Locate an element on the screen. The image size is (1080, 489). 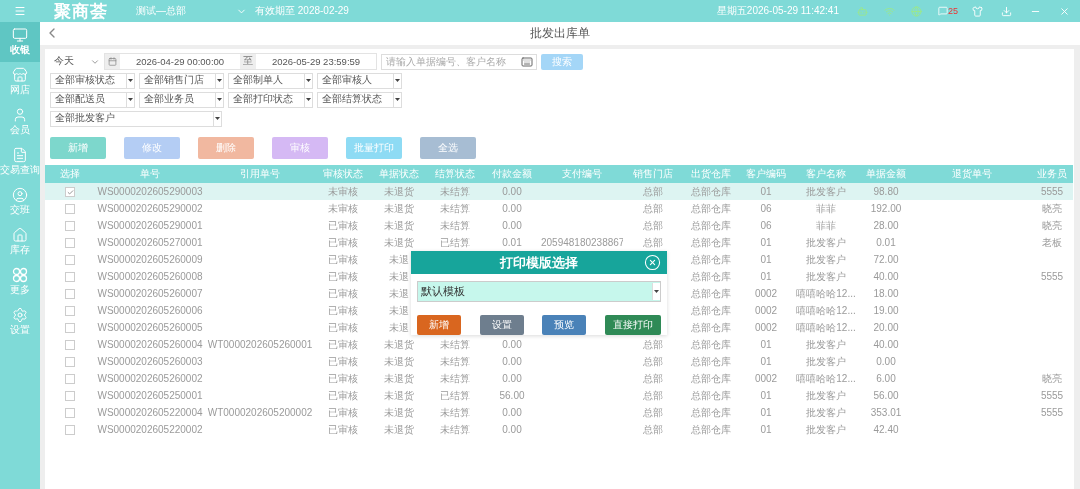
column-header: 付款金额 is located at coordinates (512, 174).